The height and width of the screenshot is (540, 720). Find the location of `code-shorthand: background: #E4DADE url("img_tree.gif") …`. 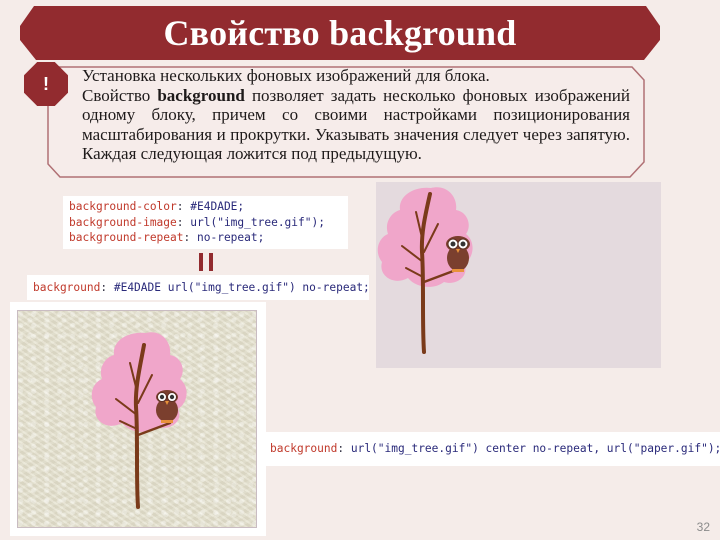

code-shorthand: background: #E4DADE url("img_tree.gif") … is located at coordinates (198, 287).